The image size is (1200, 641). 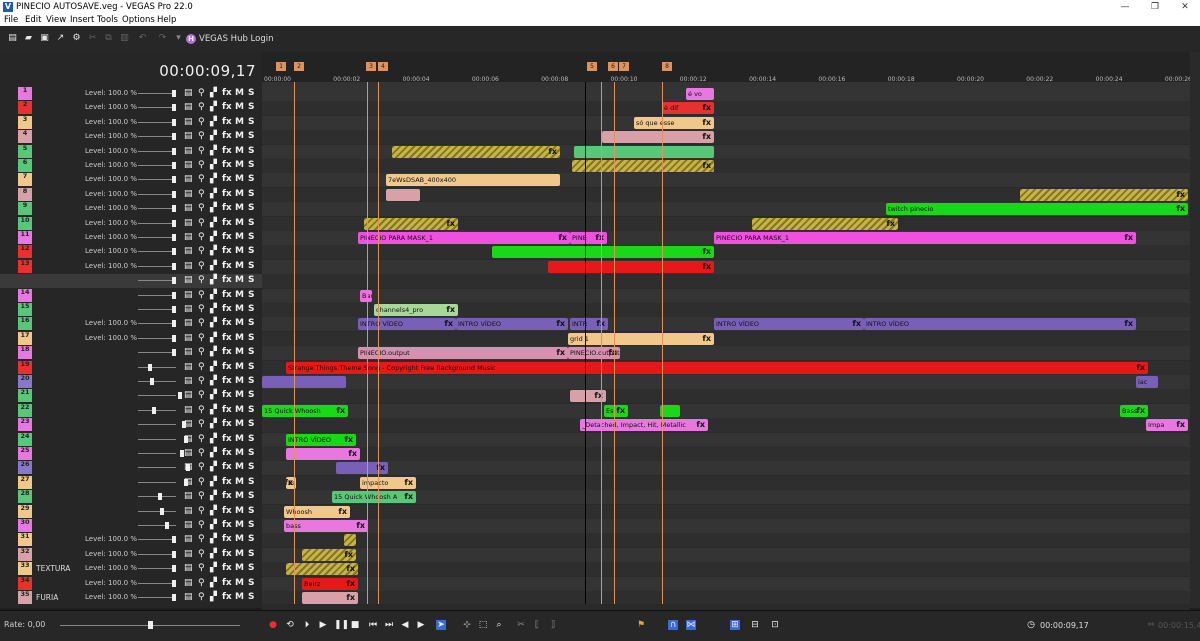 I want to click on track-header: 11 Level: 100.0 % ▤ ⚲ ▞ fx M S, so click(x=131, y=238).